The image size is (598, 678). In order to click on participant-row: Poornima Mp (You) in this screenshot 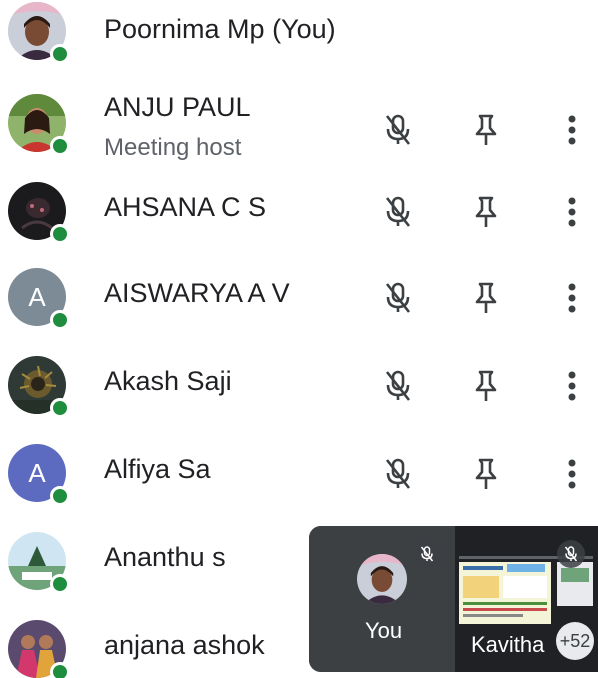, I will do `click(299, 43)`.